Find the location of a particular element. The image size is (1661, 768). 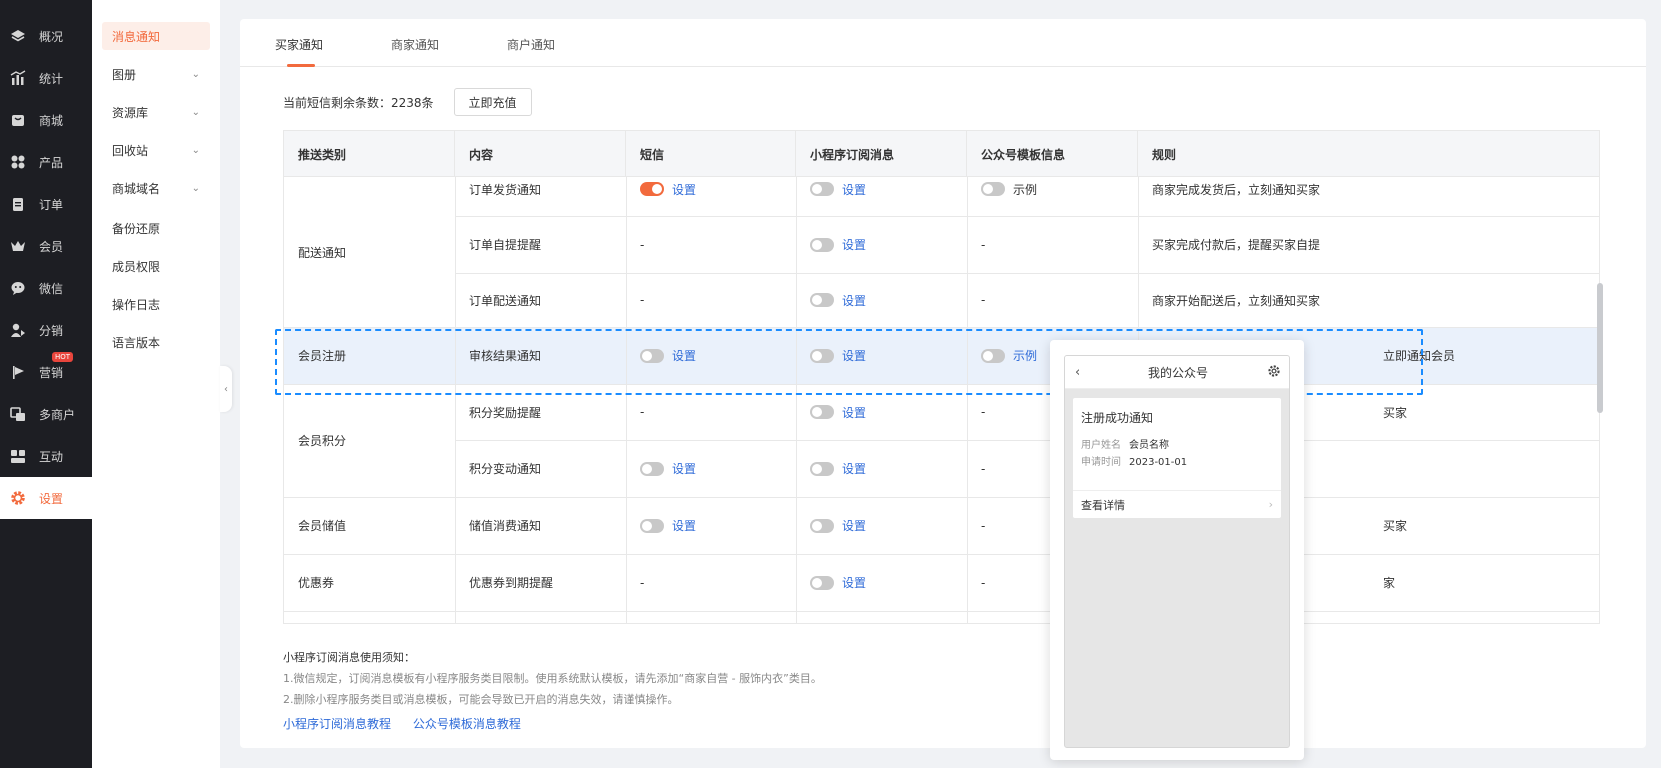

collapse-submenu-button: ‹ is located at coordinates (226, 389).